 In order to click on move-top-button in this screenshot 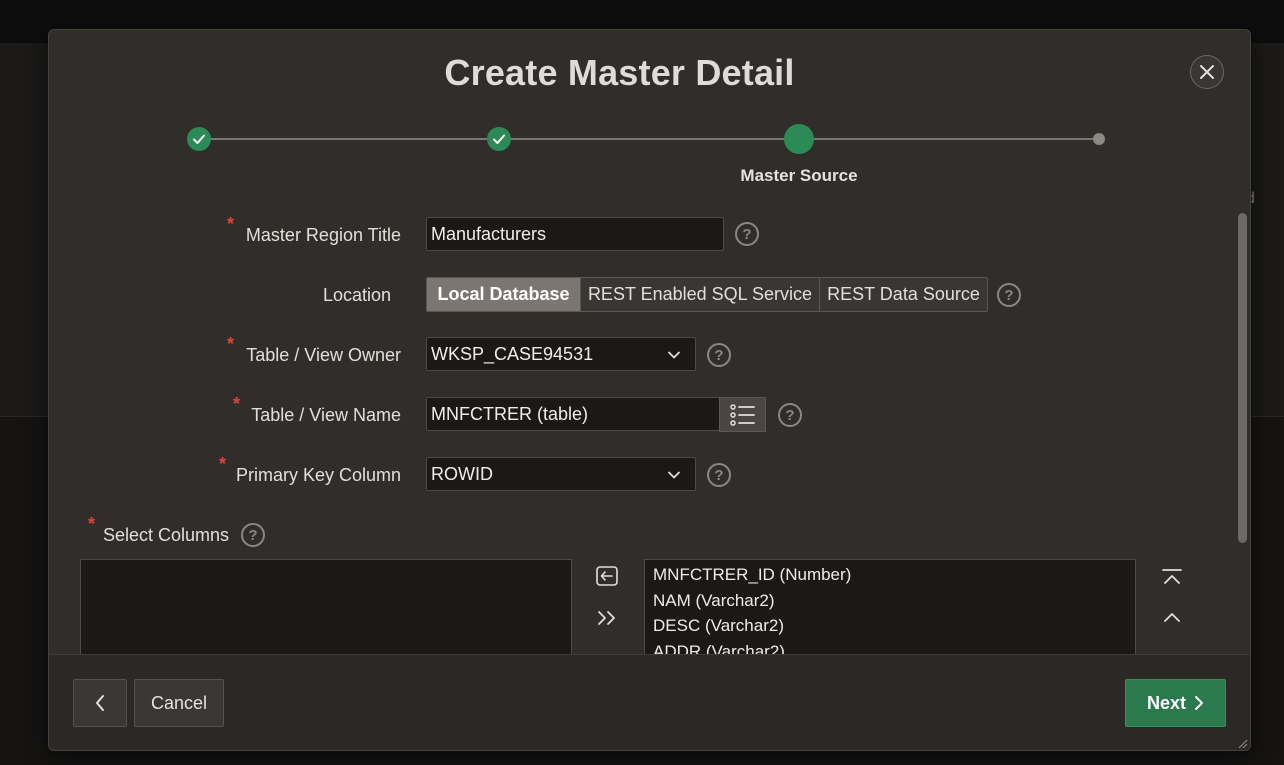, I will do `click(1172, 578)`.